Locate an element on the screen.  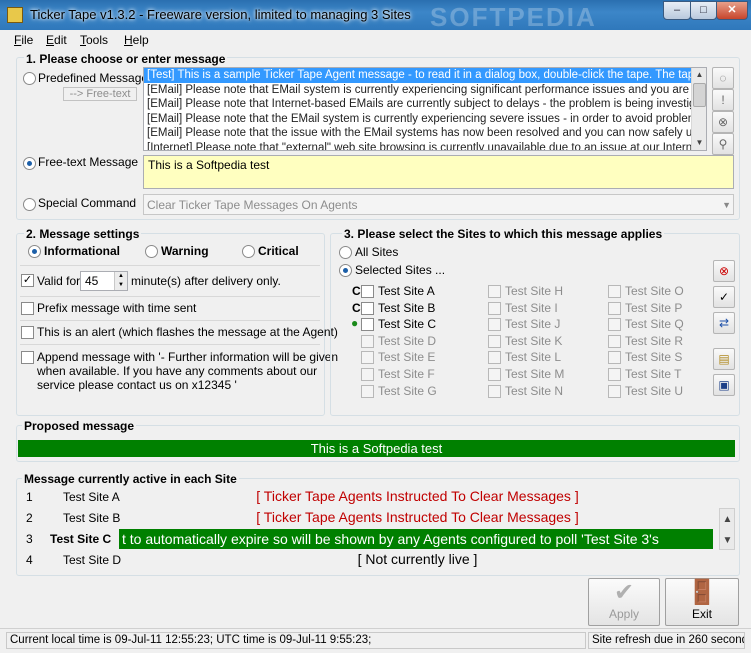
special-command-select: Clear Ticker Tape Messages On Agents ▼ is located at coordinates (438, 204).